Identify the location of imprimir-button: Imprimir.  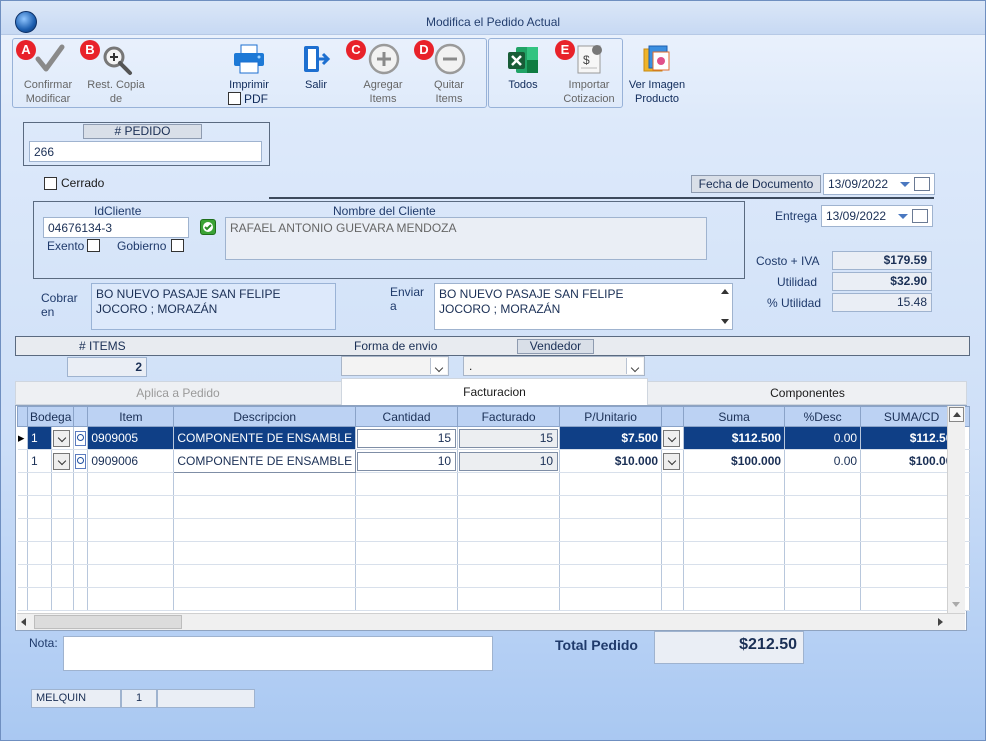
(249, 67).